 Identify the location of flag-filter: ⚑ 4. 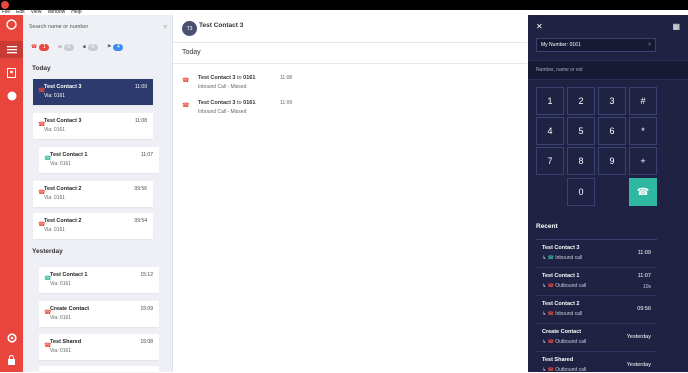
(115, 47).